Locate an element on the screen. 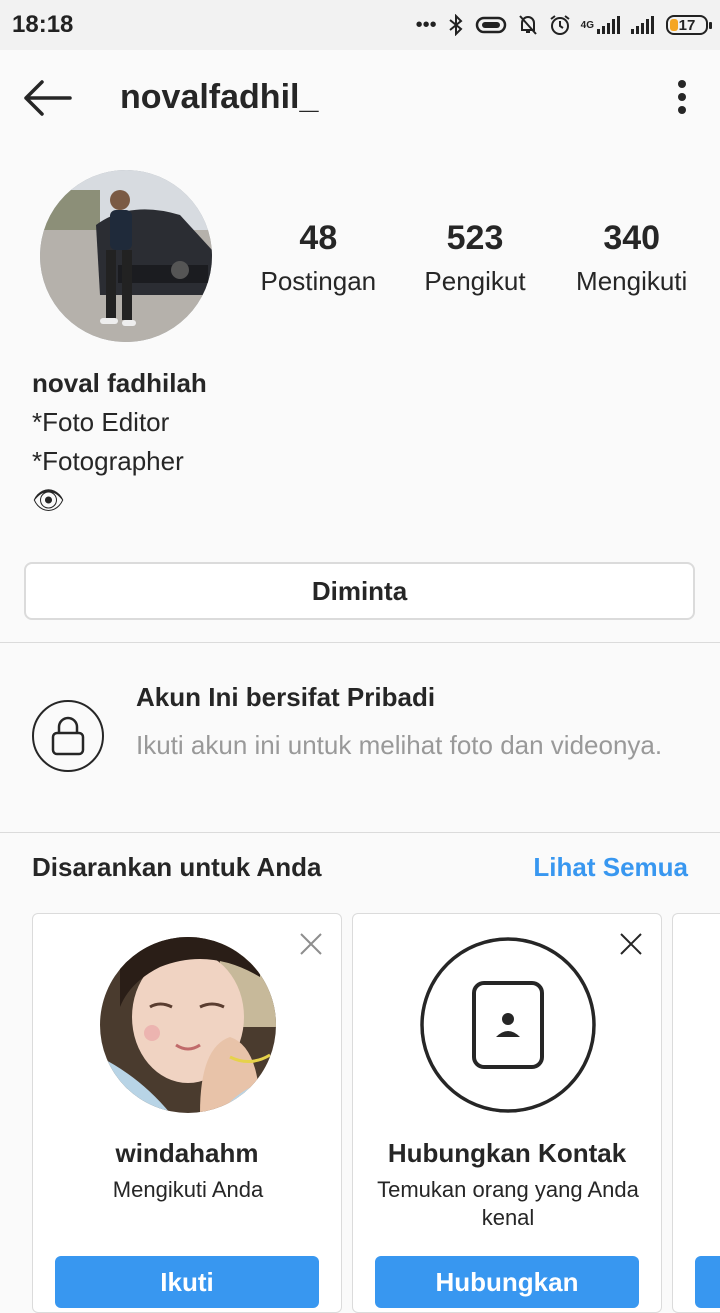 The height and width of the screenshot is (1313, 720). stat-followers: 523 Pengikut is located at coordinates (475, 261).